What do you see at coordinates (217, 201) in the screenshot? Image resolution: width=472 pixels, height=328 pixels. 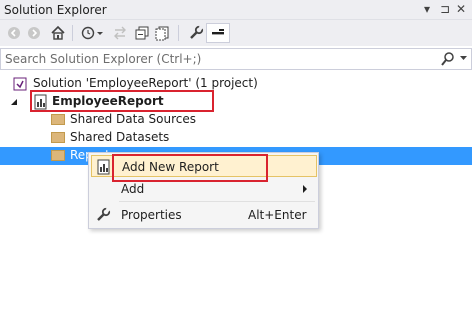 I see `menu-separator` at bounding box center [217, 201].